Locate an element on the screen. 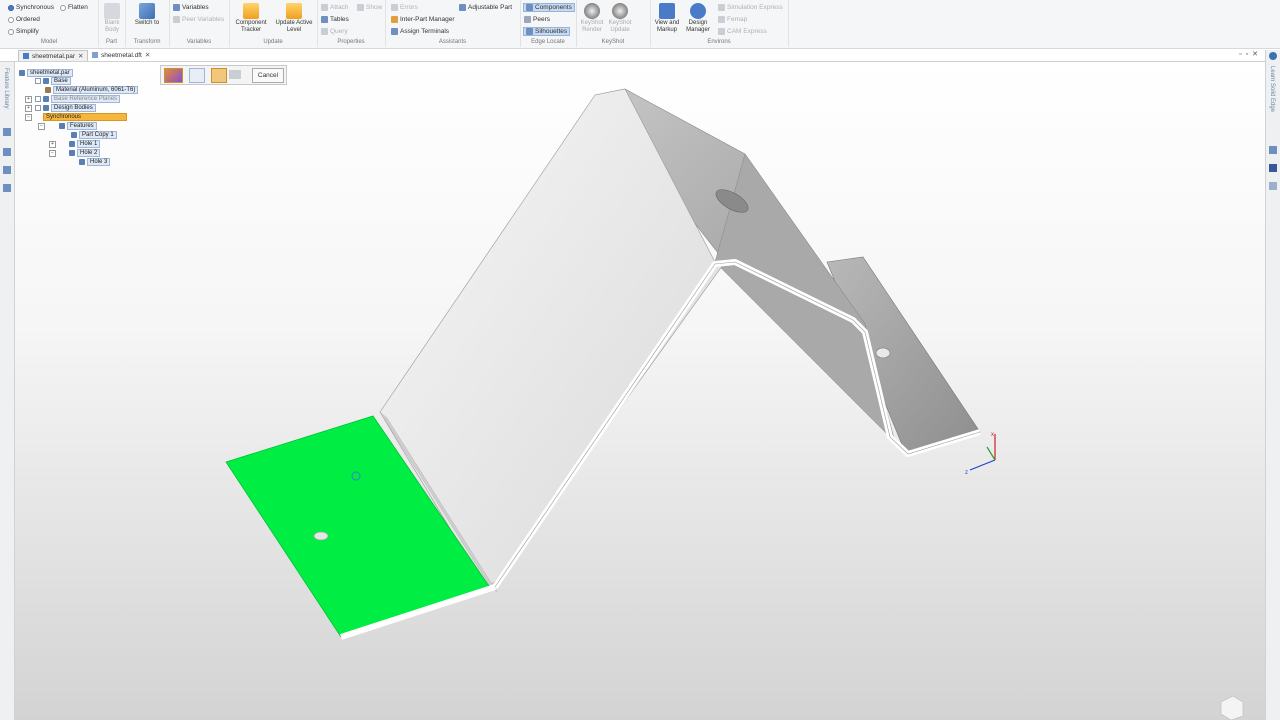 This screenshot has width=1280, height=720. help-icon is located at coordinates (1273, 56).